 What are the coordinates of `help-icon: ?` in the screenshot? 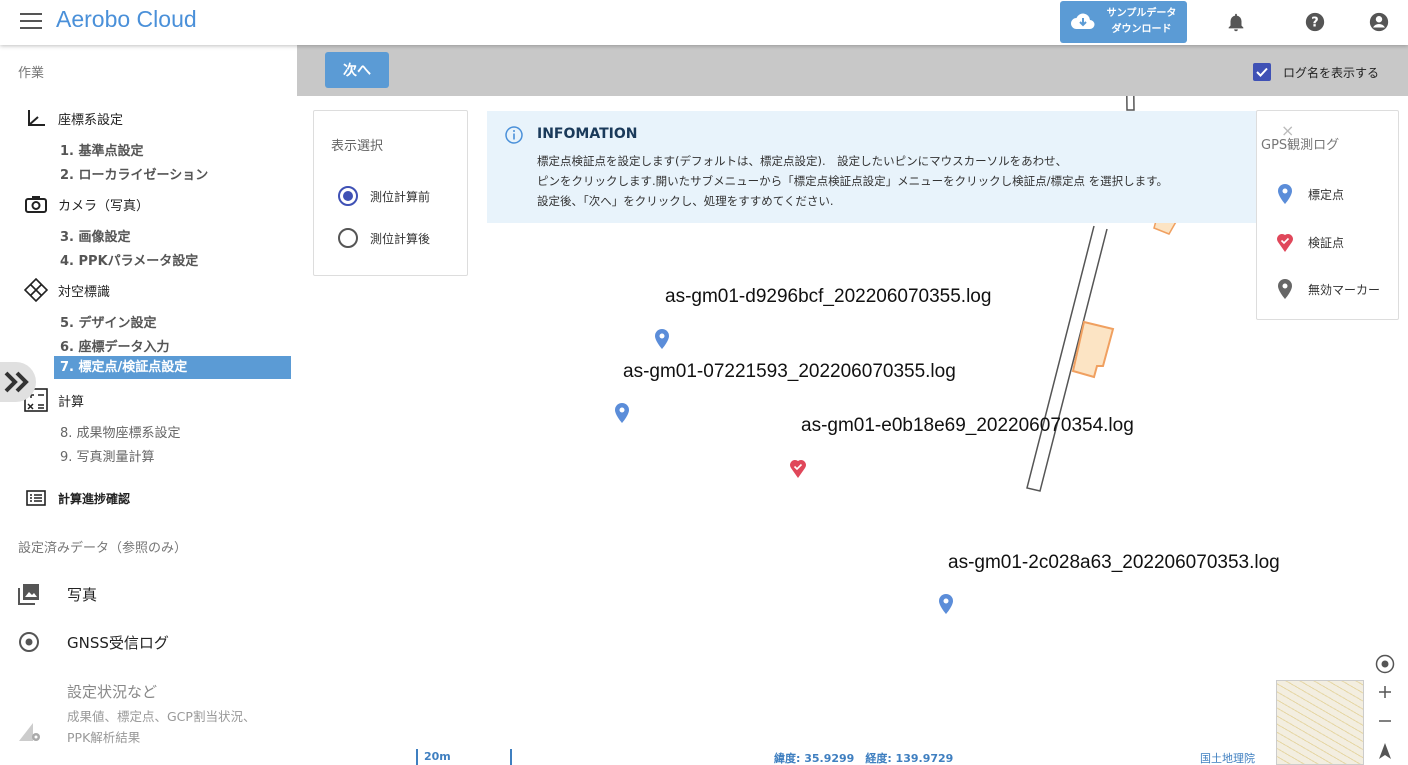 It's located at (1315, 22).